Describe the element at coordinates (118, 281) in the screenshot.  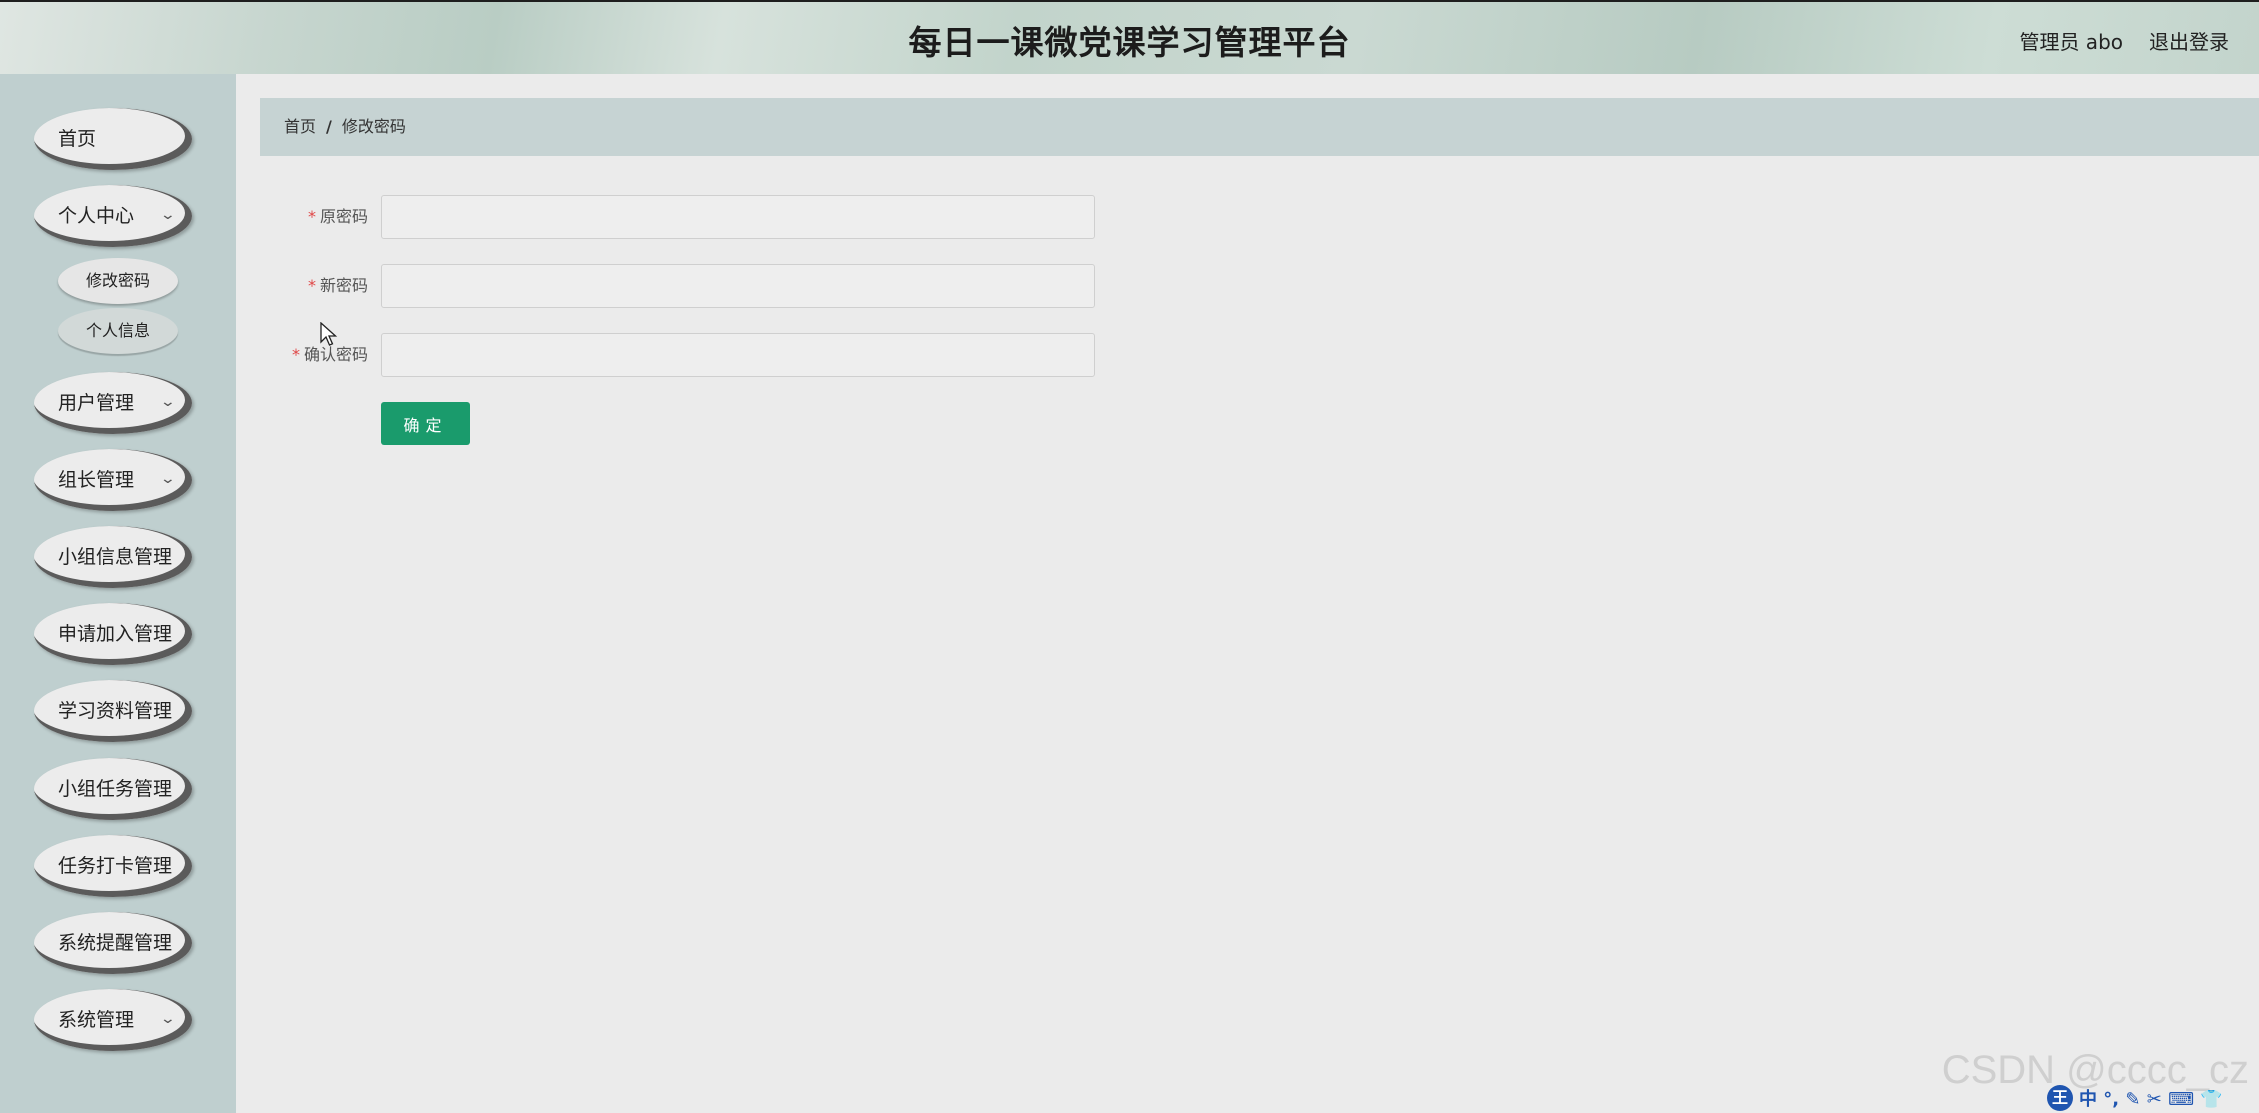
I see `submenu-item-change-password: 修改密码` at that location.